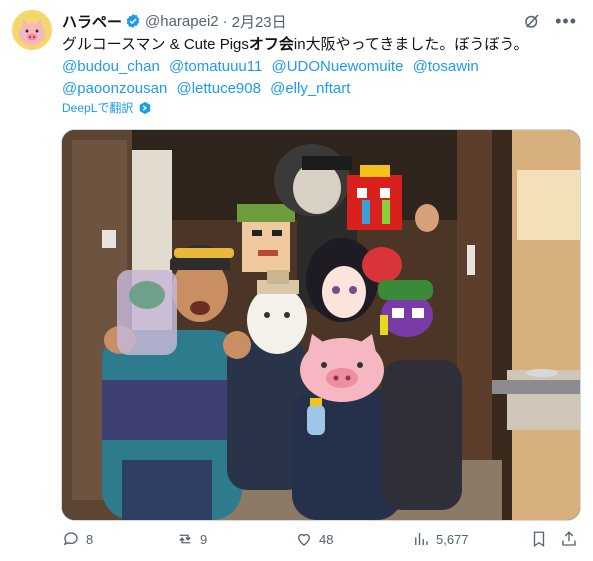 Image resolution: width=593 pixels, height=561 pixels. I want to click on avatar, so click(32, 30).